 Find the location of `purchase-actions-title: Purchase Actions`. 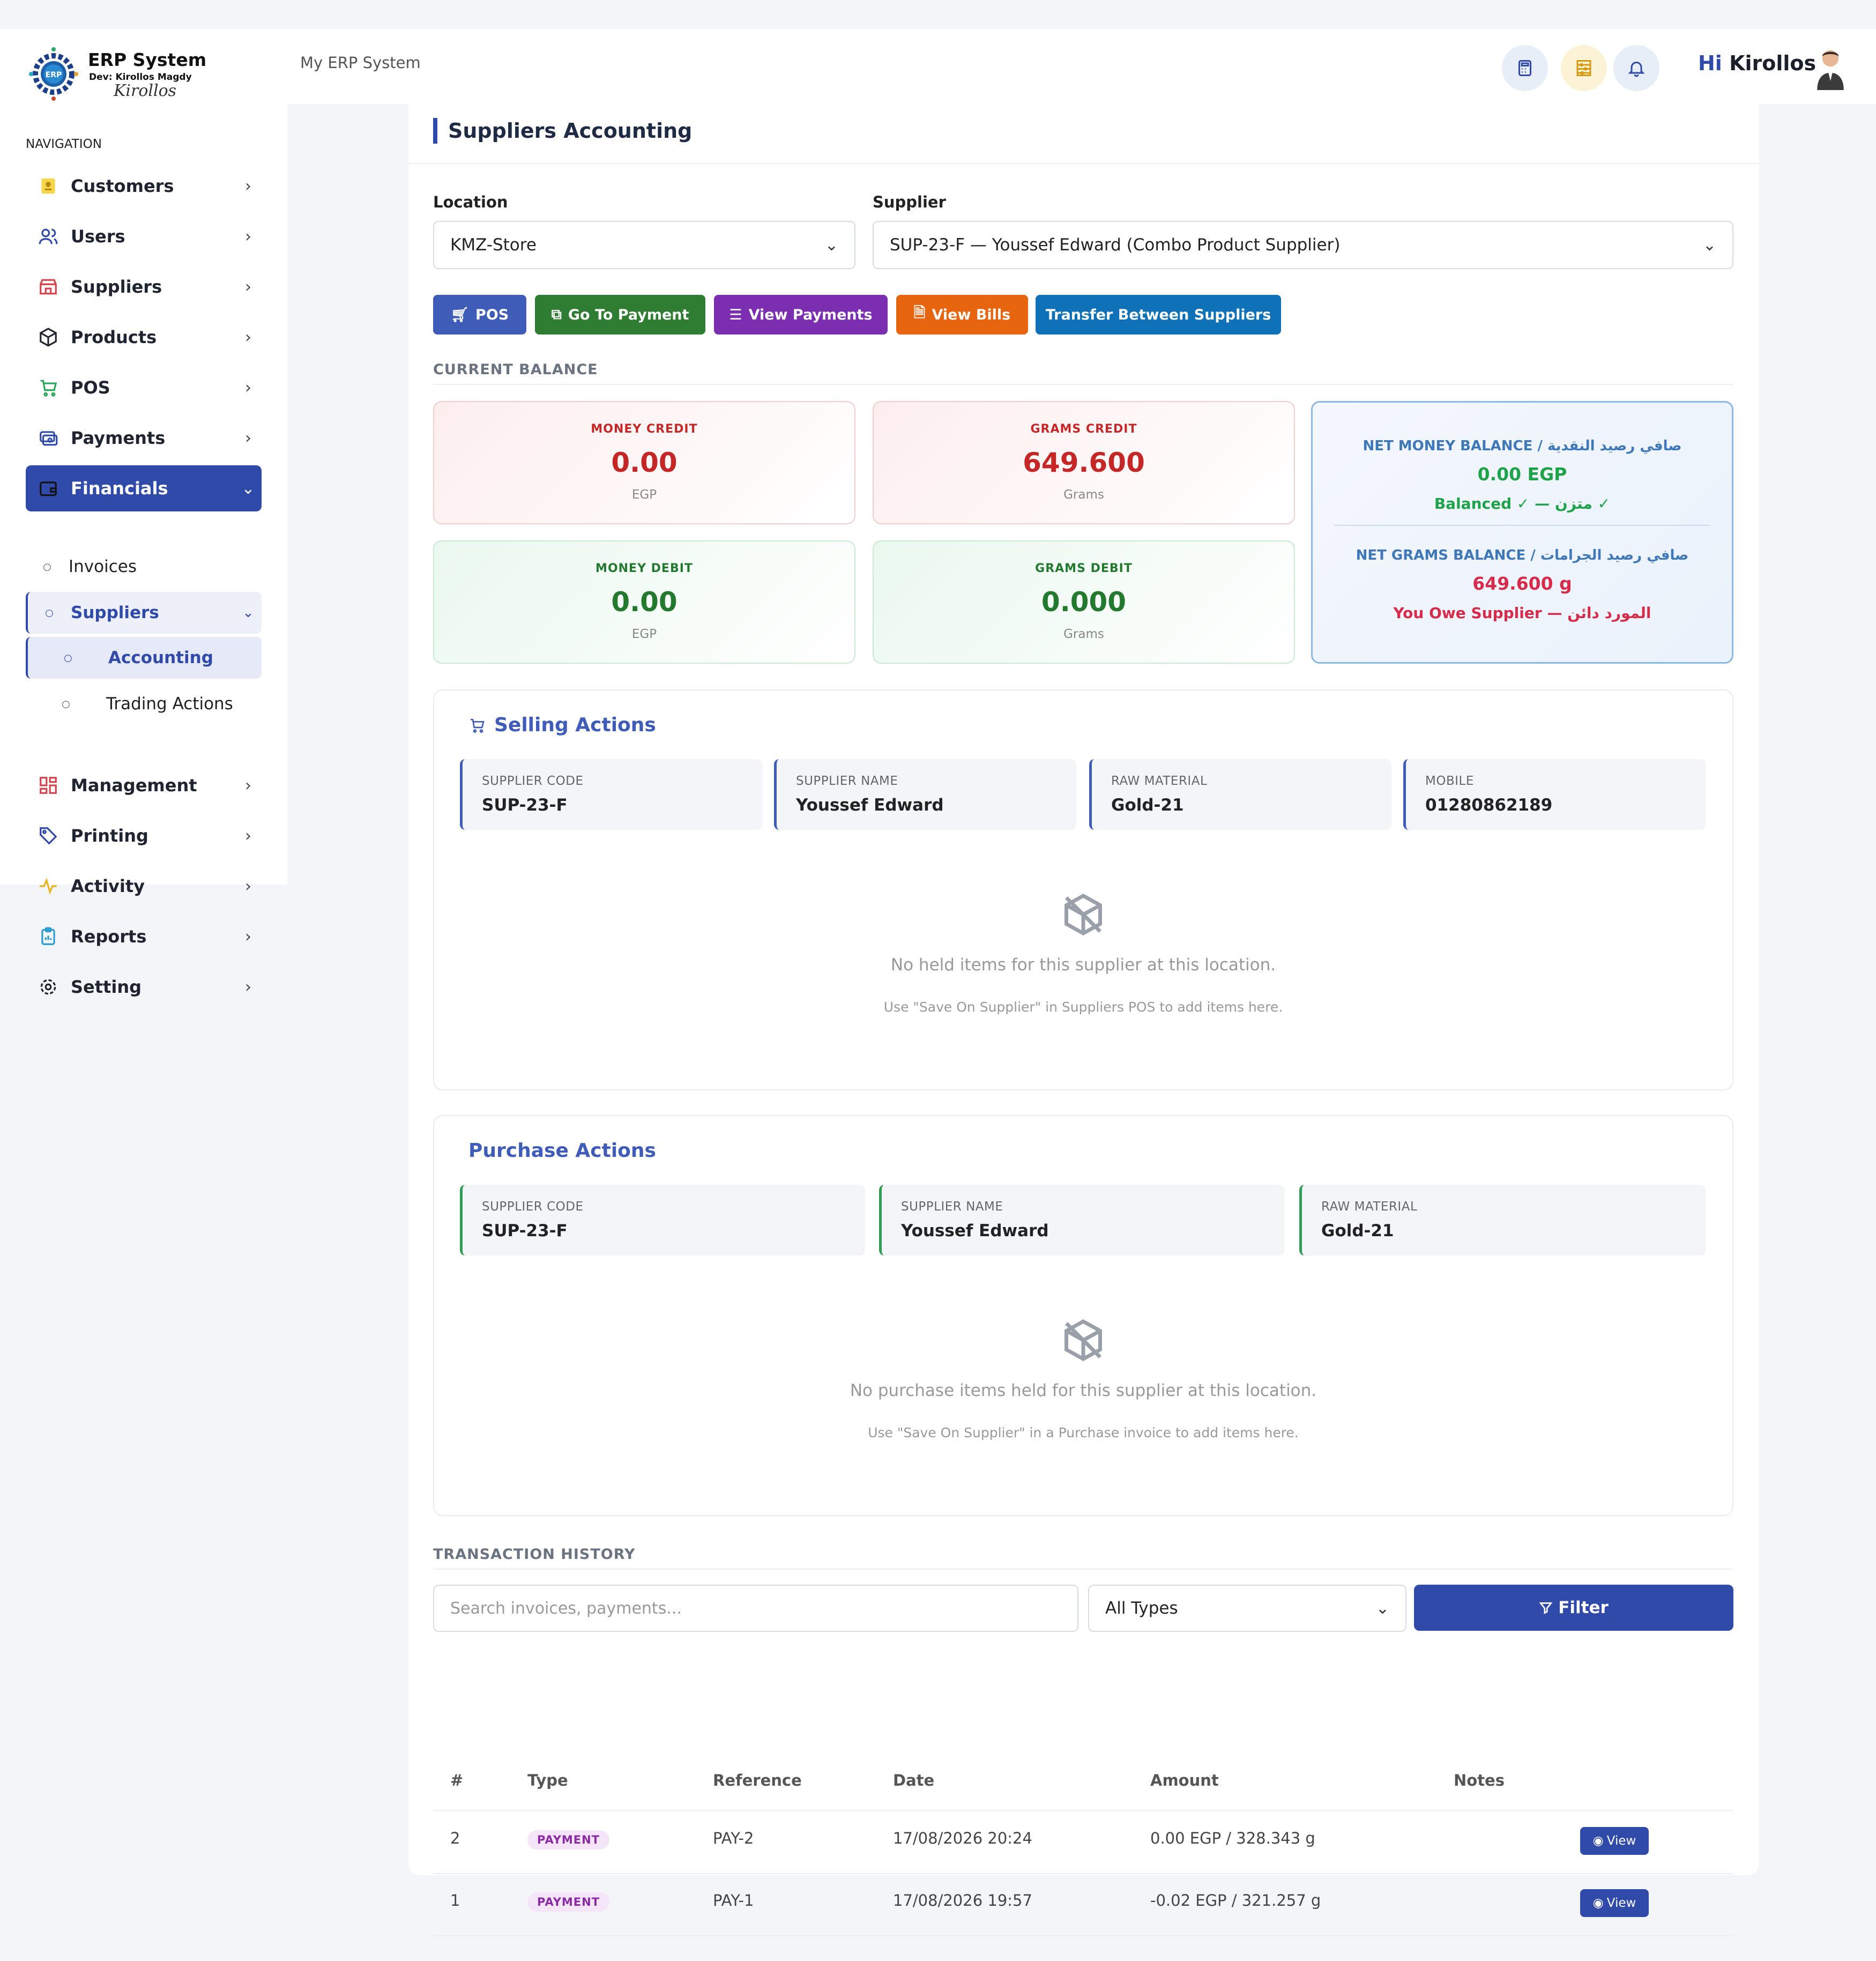

purchase-actions-title: Purchase Actions is located at coordinates (562, 1151).